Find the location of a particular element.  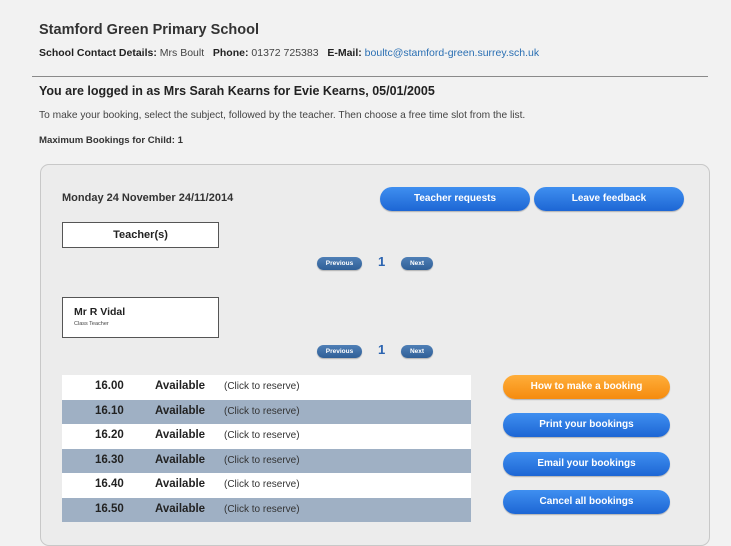

divider is located at coordinates (370, 76).